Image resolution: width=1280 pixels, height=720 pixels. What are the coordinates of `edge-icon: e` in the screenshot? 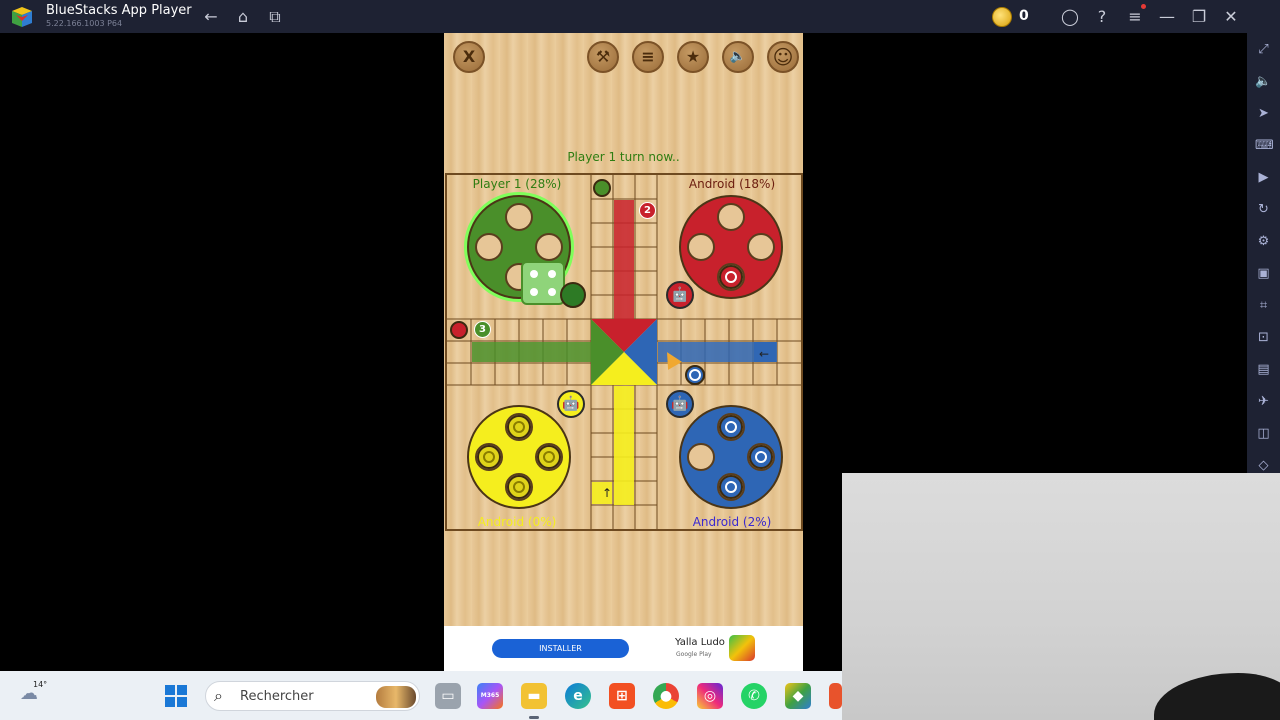 It's located at (578, 696).